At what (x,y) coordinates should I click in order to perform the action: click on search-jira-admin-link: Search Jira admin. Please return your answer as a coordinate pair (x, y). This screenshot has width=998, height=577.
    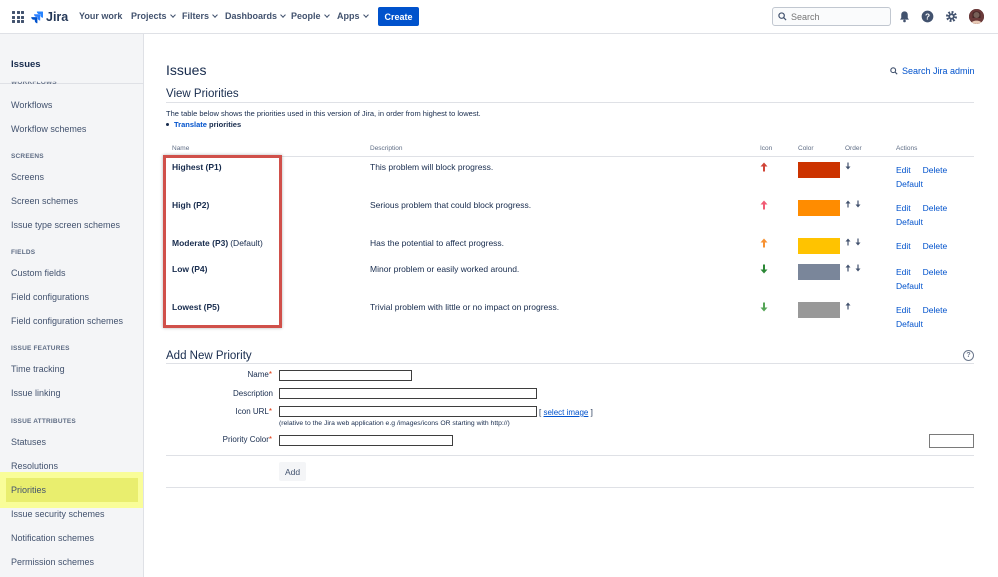
    Looking at the image, I should click on (932, 71).